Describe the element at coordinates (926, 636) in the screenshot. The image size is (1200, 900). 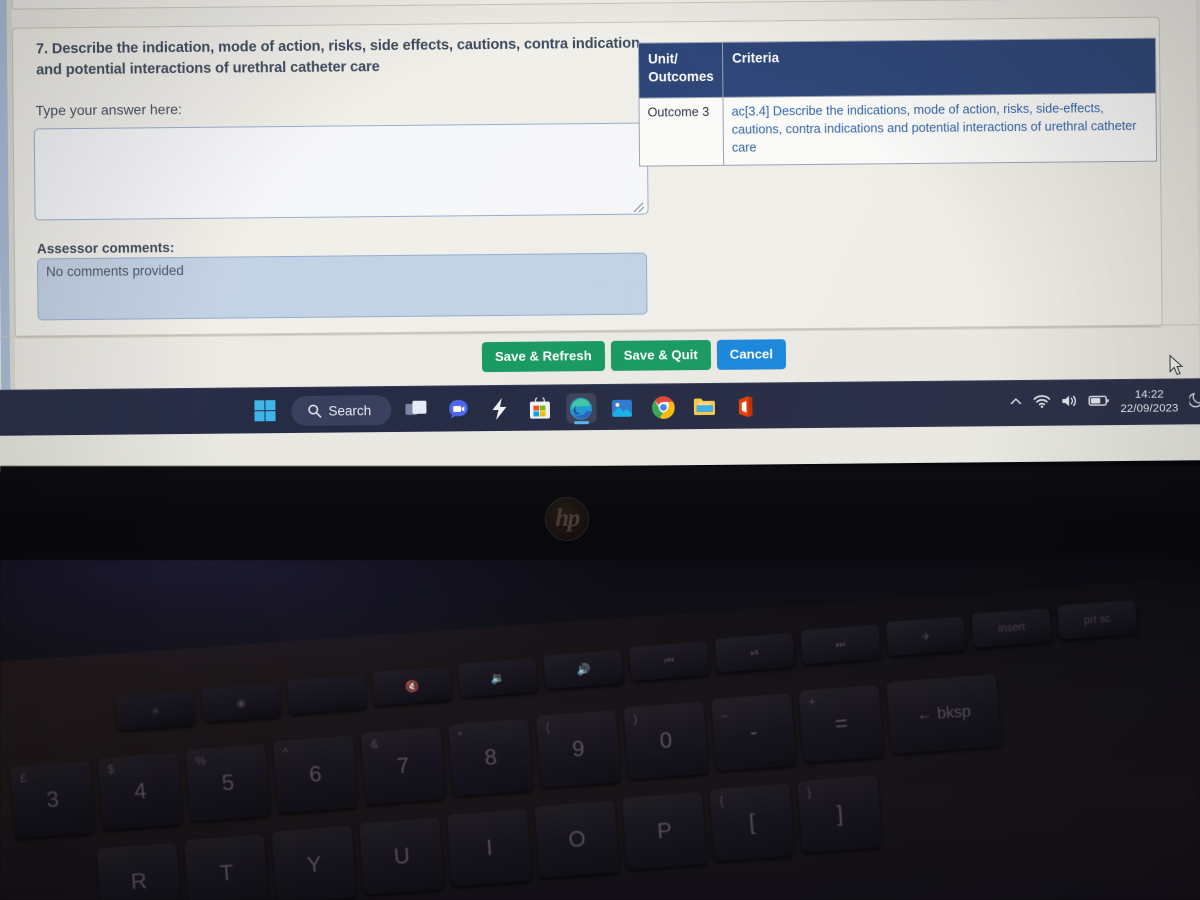
I see `key-airplane-mode: ✈` at that location.